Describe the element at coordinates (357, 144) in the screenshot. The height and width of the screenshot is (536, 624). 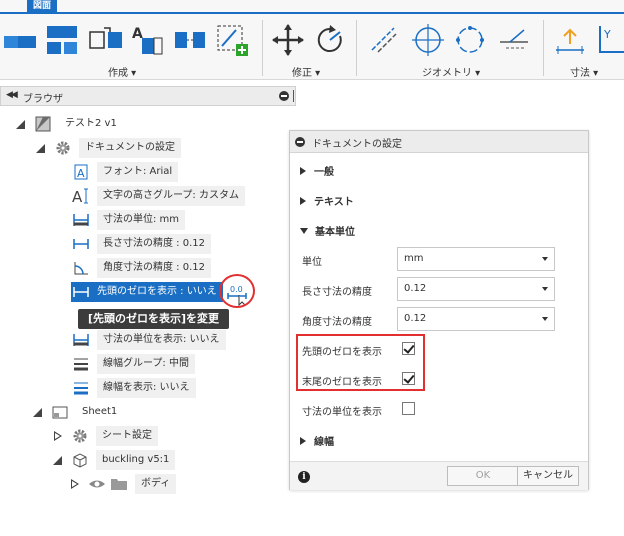
I see `dialog-title: ドキュメントの設定` at that location.